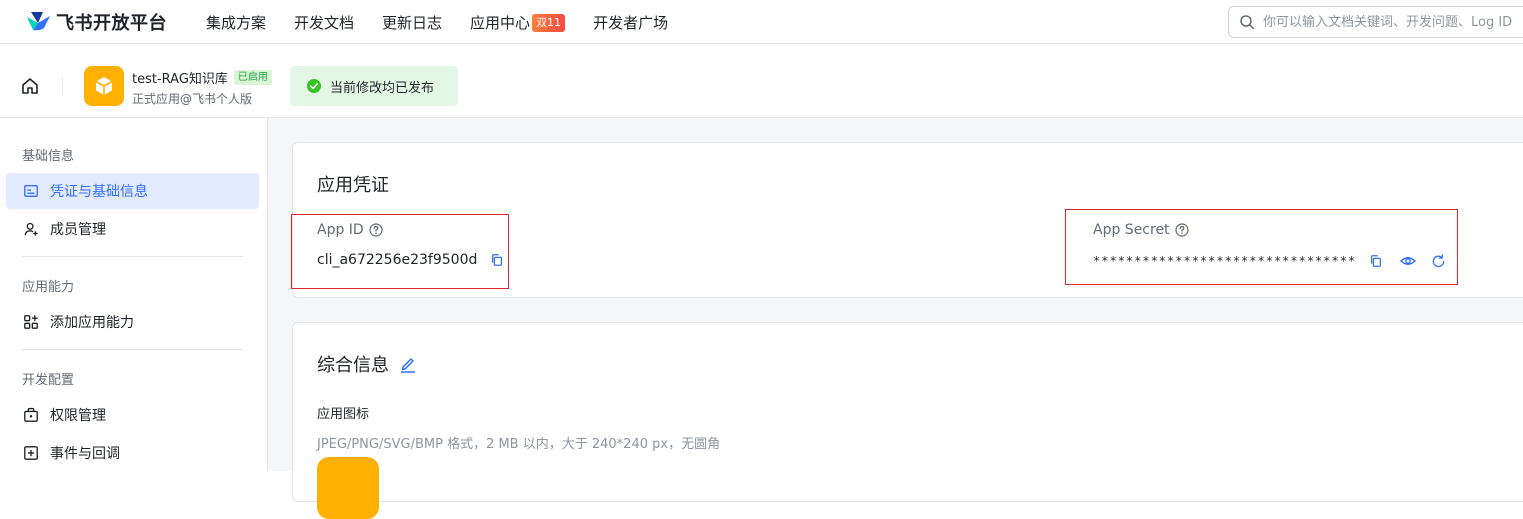 The height and width of the screenshot is (519, 1523). Describe the element at coordinates (132, 453) in the screenshot. I see `sidebar-item-events: 事件与回调` at that location.